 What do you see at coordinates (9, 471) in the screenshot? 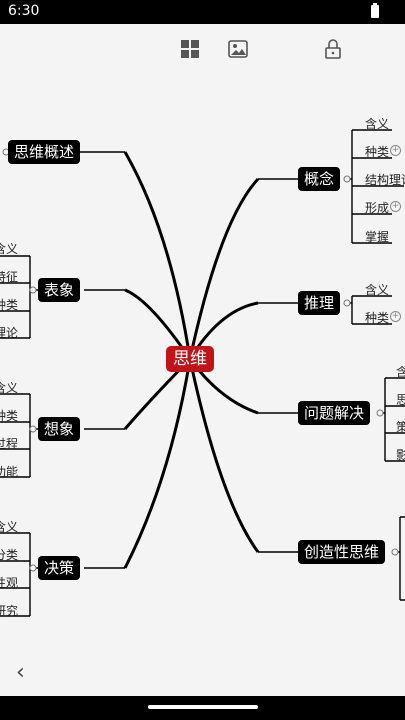
I see `leaf-想象-3: 功能` at bounding box center [9, 471].